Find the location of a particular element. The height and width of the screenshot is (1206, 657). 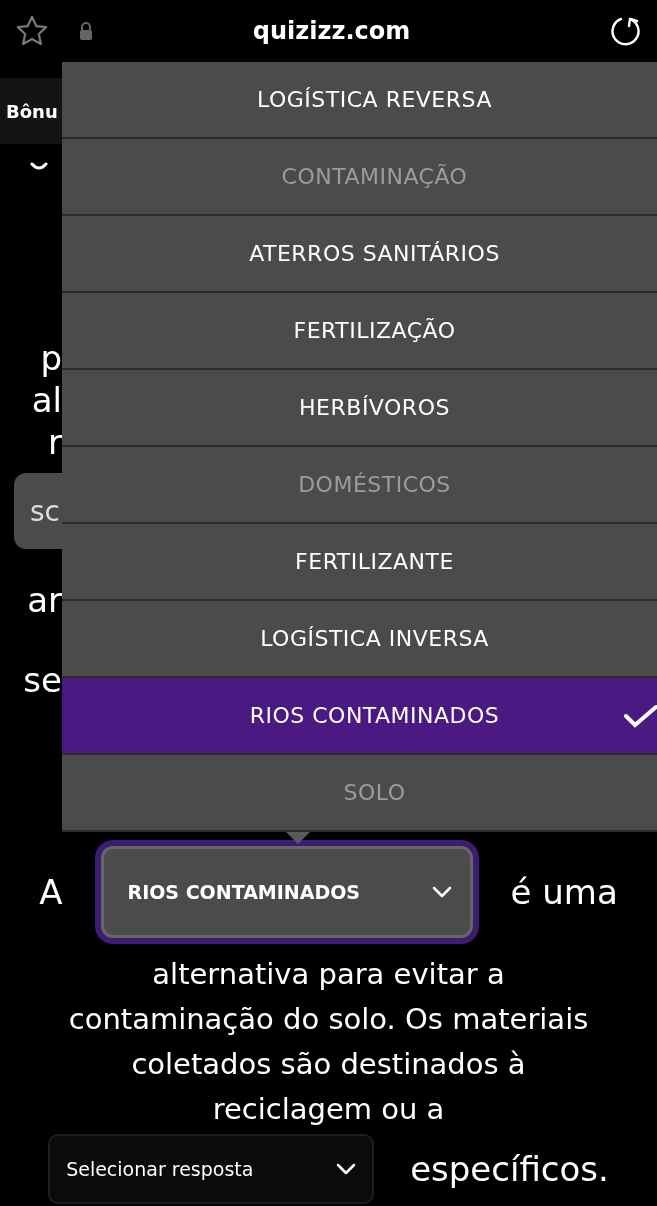

answer-dropdown: Selecionar resposta is located at coordinates (211, 1169).